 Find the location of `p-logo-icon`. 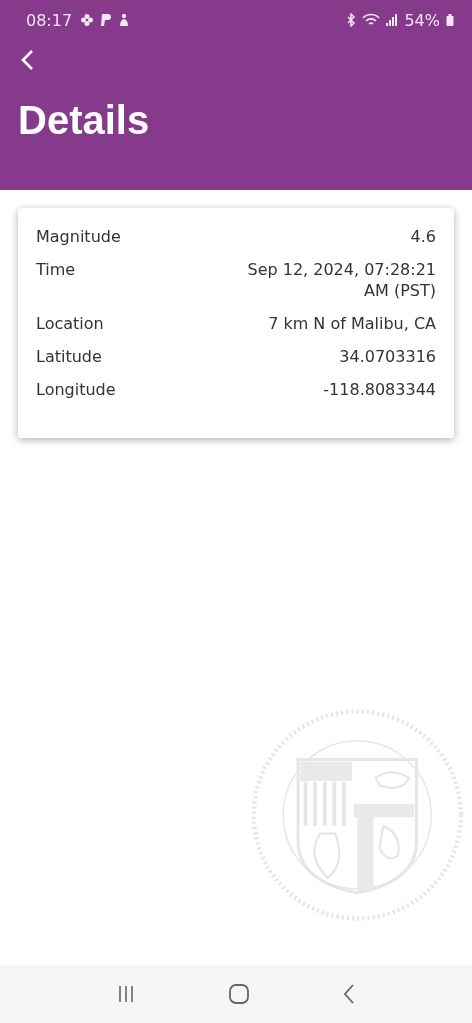

p-logo-icon is located at coordinates (106, 20).